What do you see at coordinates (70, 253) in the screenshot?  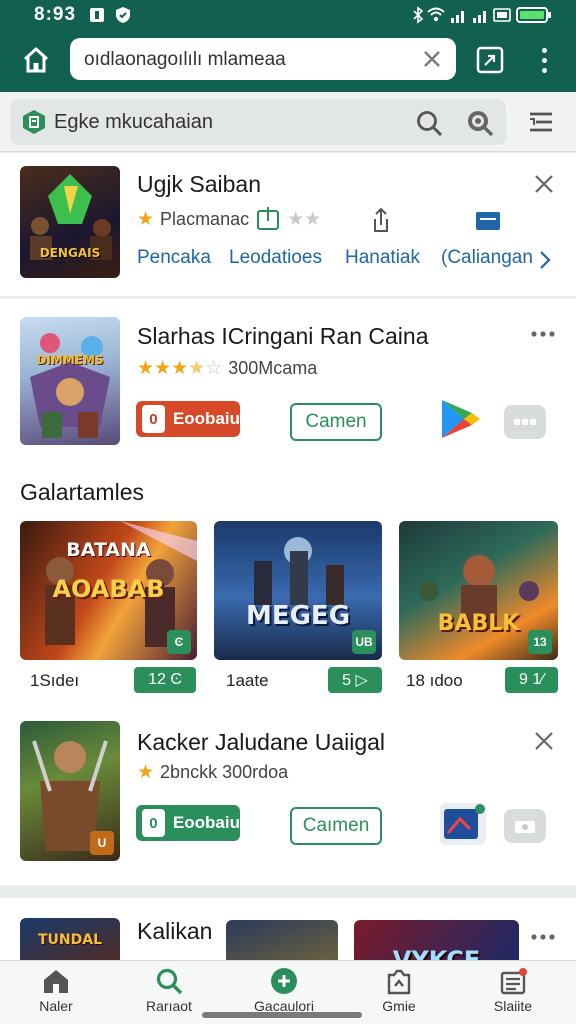 I see `app-1-thumb-text: DENGAIS` at bounding box center [70, 253].